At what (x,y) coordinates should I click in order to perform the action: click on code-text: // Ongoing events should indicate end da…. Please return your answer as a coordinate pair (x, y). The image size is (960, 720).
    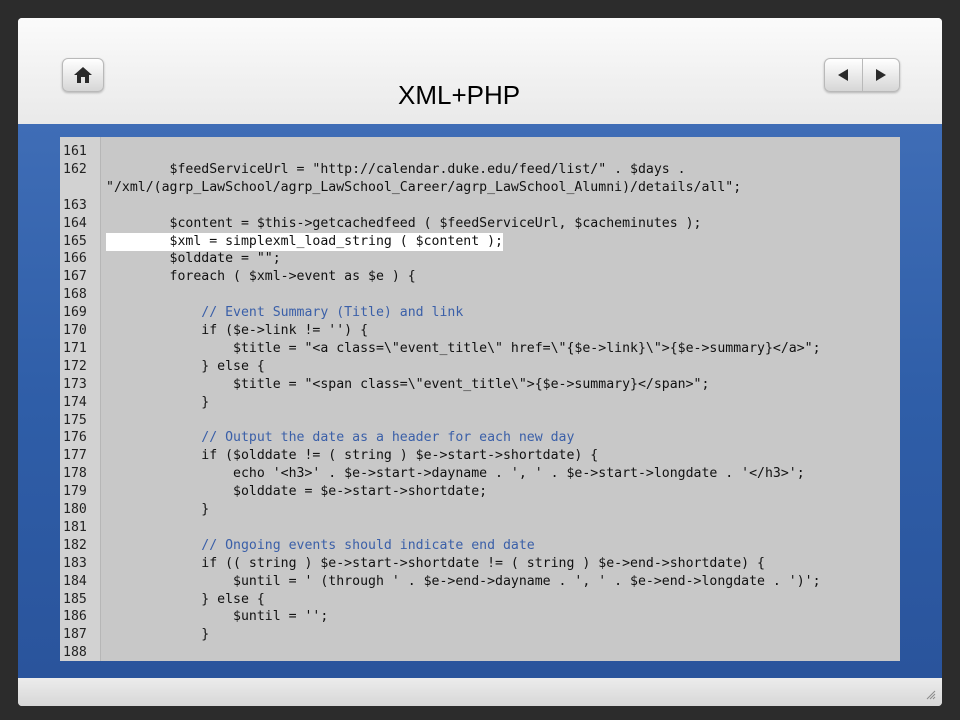
    Looking at the image, I should click on (320, 545).